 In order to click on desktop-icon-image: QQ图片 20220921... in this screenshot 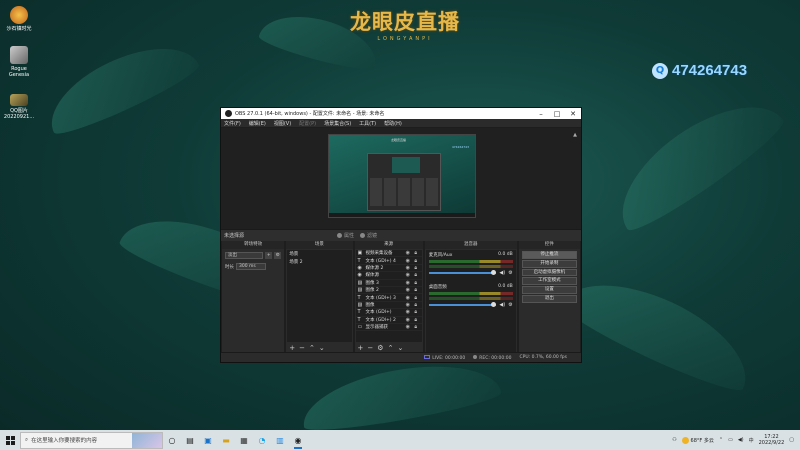, I will do `click(19, 107)`.